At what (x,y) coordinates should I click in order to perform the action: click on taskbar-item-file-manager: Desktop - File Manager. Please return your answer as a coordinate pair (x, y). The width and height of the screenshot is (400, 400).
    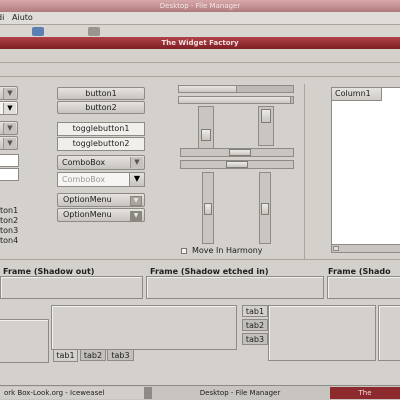
    Looking at the image, I should click on (240, 393).